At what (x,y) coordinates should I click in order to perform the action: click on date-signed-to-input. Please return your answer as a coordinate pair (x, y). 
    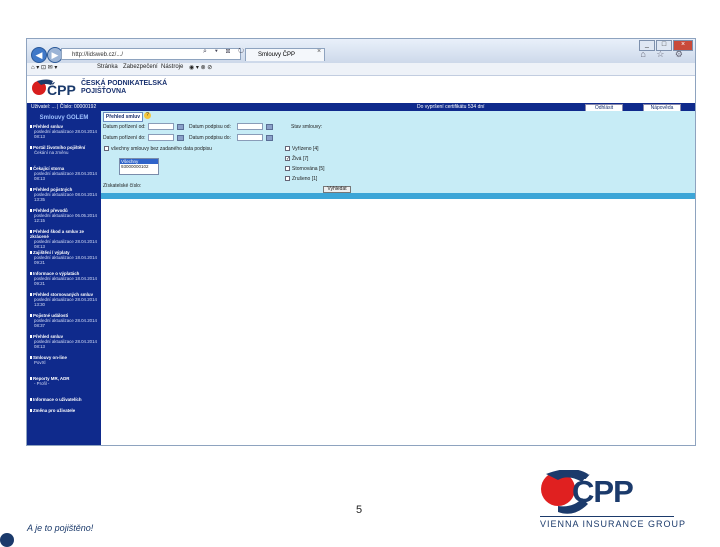
    Looking at the image, I should click on (250, 137).